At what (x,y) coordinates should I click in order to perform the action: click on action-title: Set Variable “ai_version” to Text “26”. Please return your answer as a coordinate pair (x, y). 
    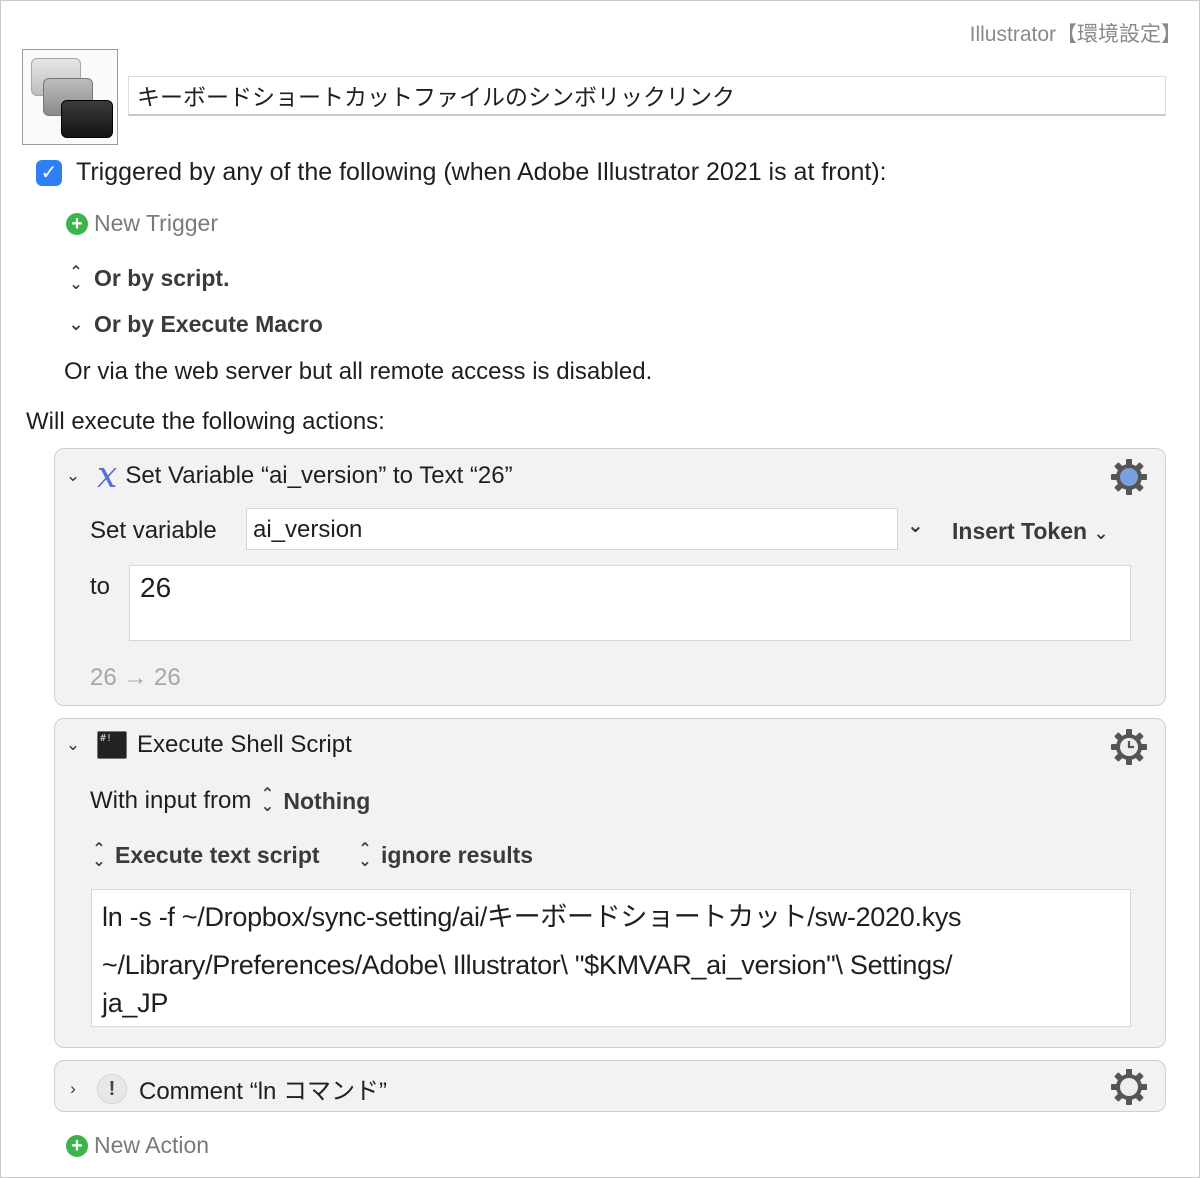
    Looking at the image, I should click on (319, 475).